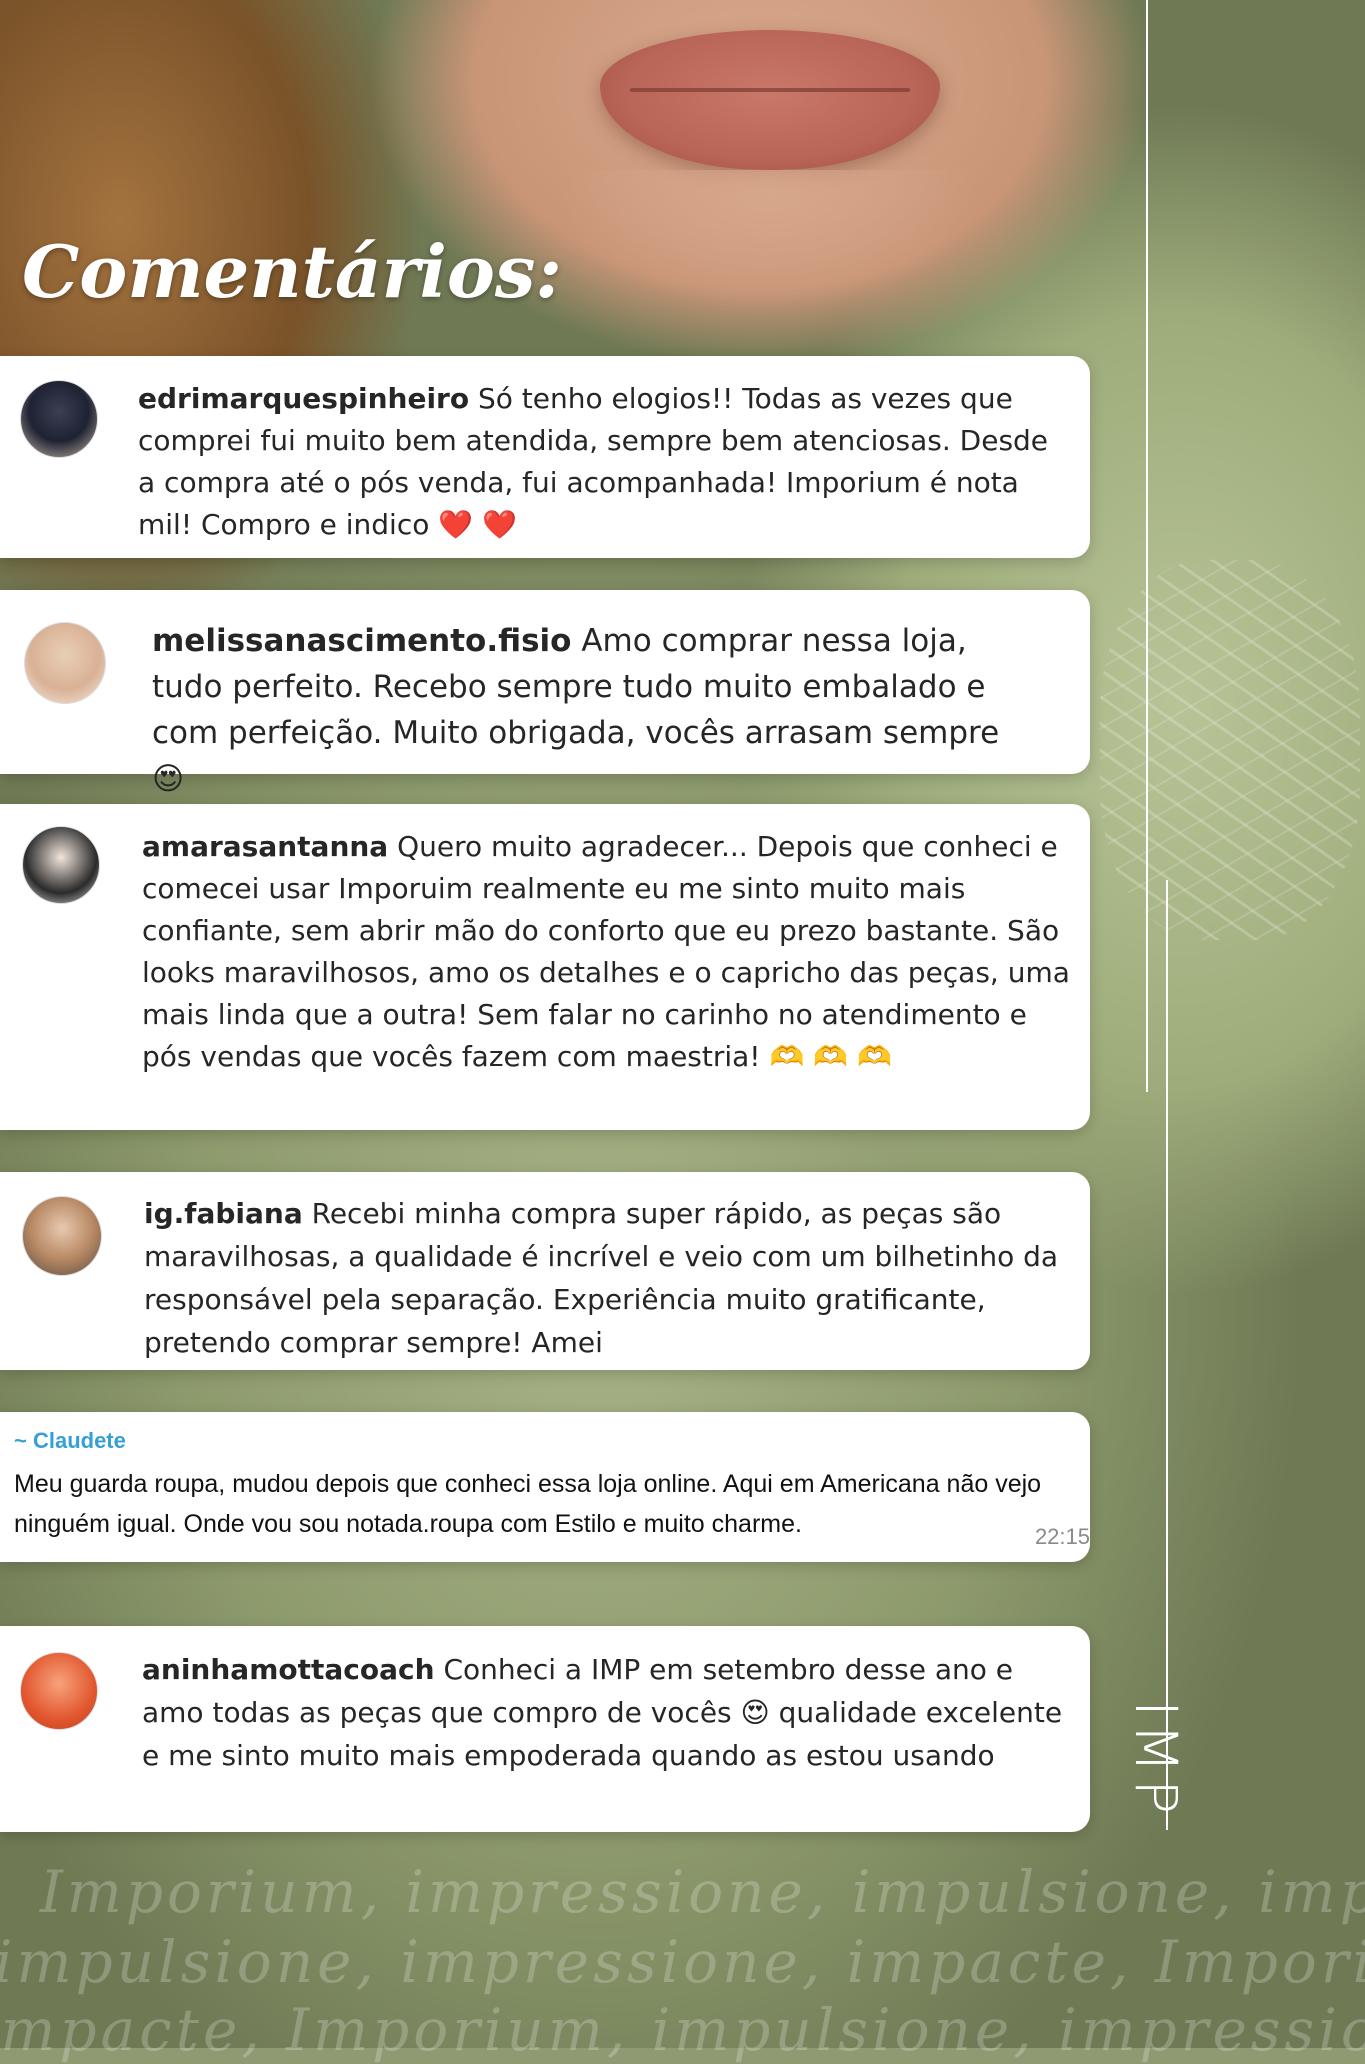 The image size is (1365, 2064). What do you see at coordinates (303, 398) in the screenshot?
I see `comment-username: edrimarquespinheiro` at bounding box center [303, 398].